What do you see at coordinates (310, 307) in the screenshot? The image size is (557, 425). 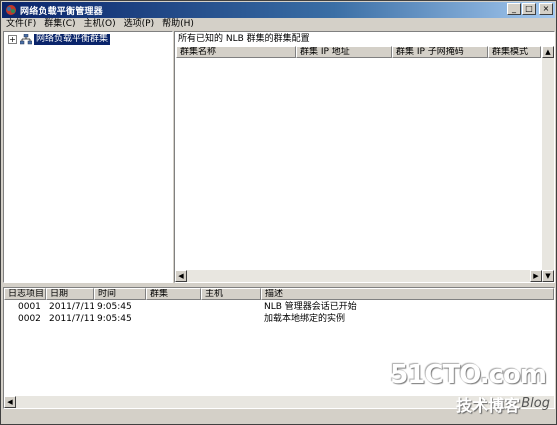 I see `log-desc: NLB 管理器会话已开始` at bounding box center [310, 307].